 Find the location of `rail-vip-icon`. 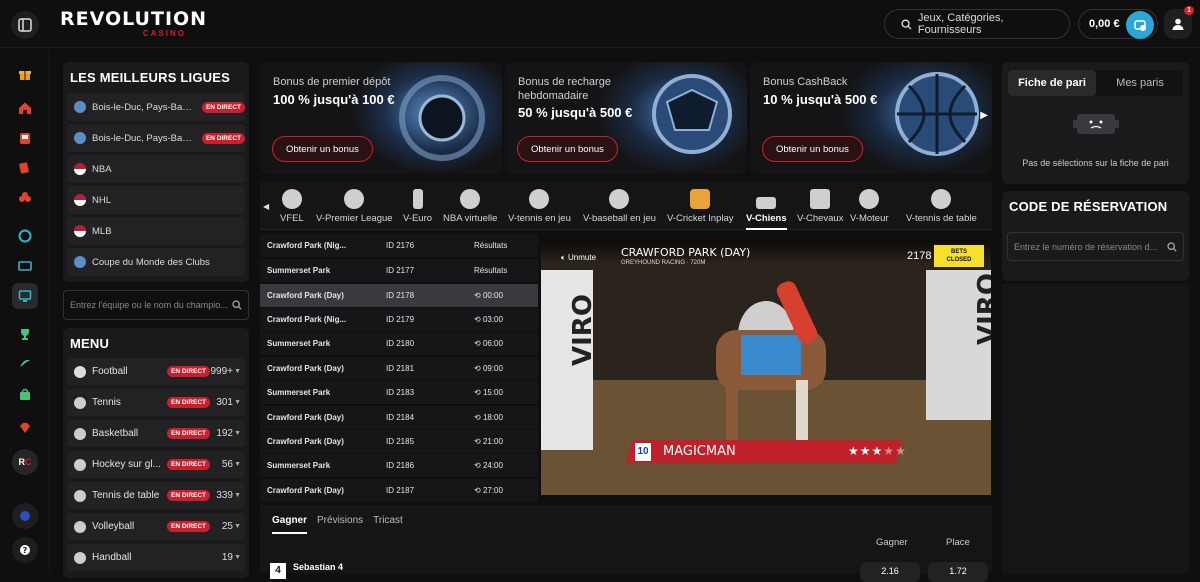

rail-vip-icon is located at coordinates (25, 428).